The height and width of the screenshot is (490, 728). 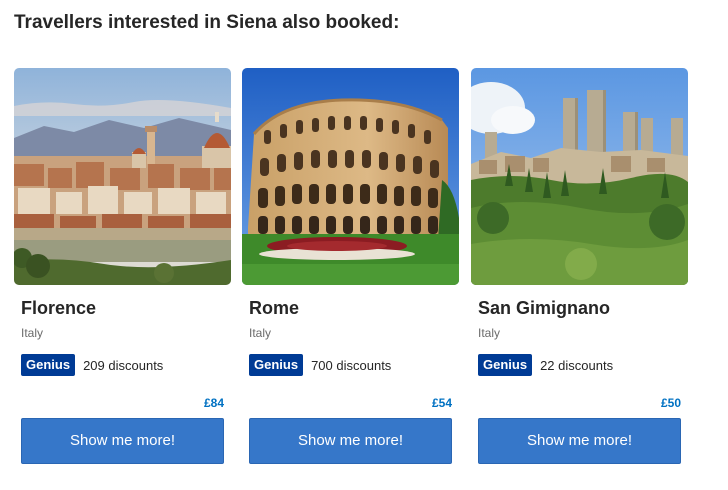 What do you see at coordinates (123, 365) in the screenshot?
I see `discounts-count: 209 discounts` at bounding box center [123, 365].